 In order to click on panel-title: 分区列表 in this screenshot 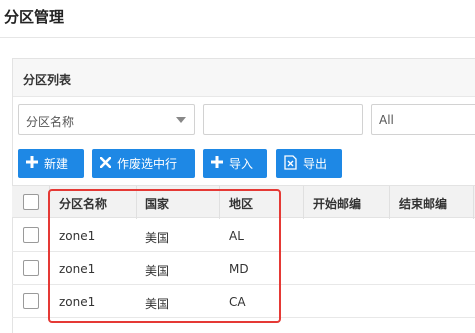, I will do `click(47, 80)`.